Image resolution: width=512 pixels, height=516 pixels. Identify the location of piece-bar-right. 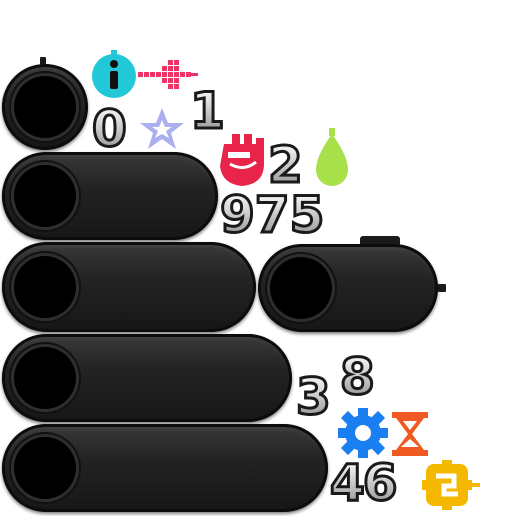
(348, 288).